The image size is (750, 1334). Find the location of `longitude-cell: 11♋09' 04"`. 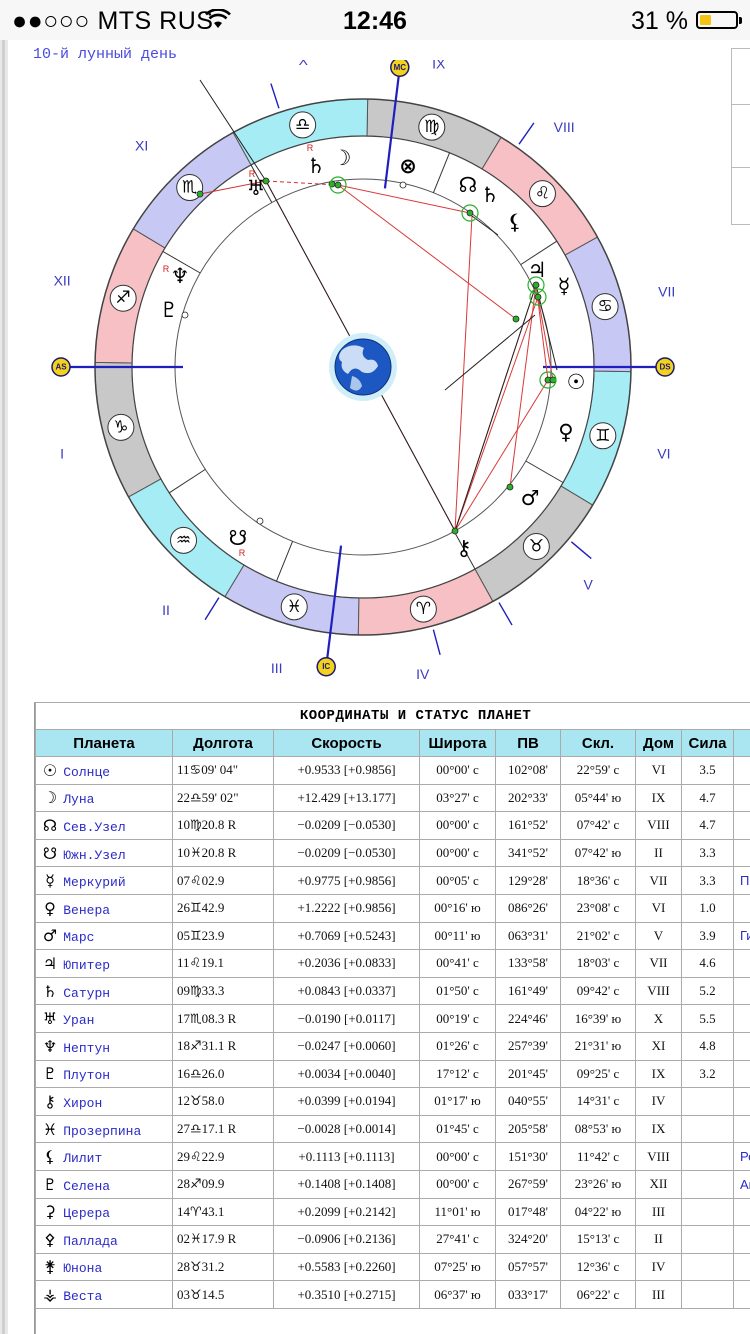

longitude-cell: 11♋09' 04" is located at coordinates (223, 770).